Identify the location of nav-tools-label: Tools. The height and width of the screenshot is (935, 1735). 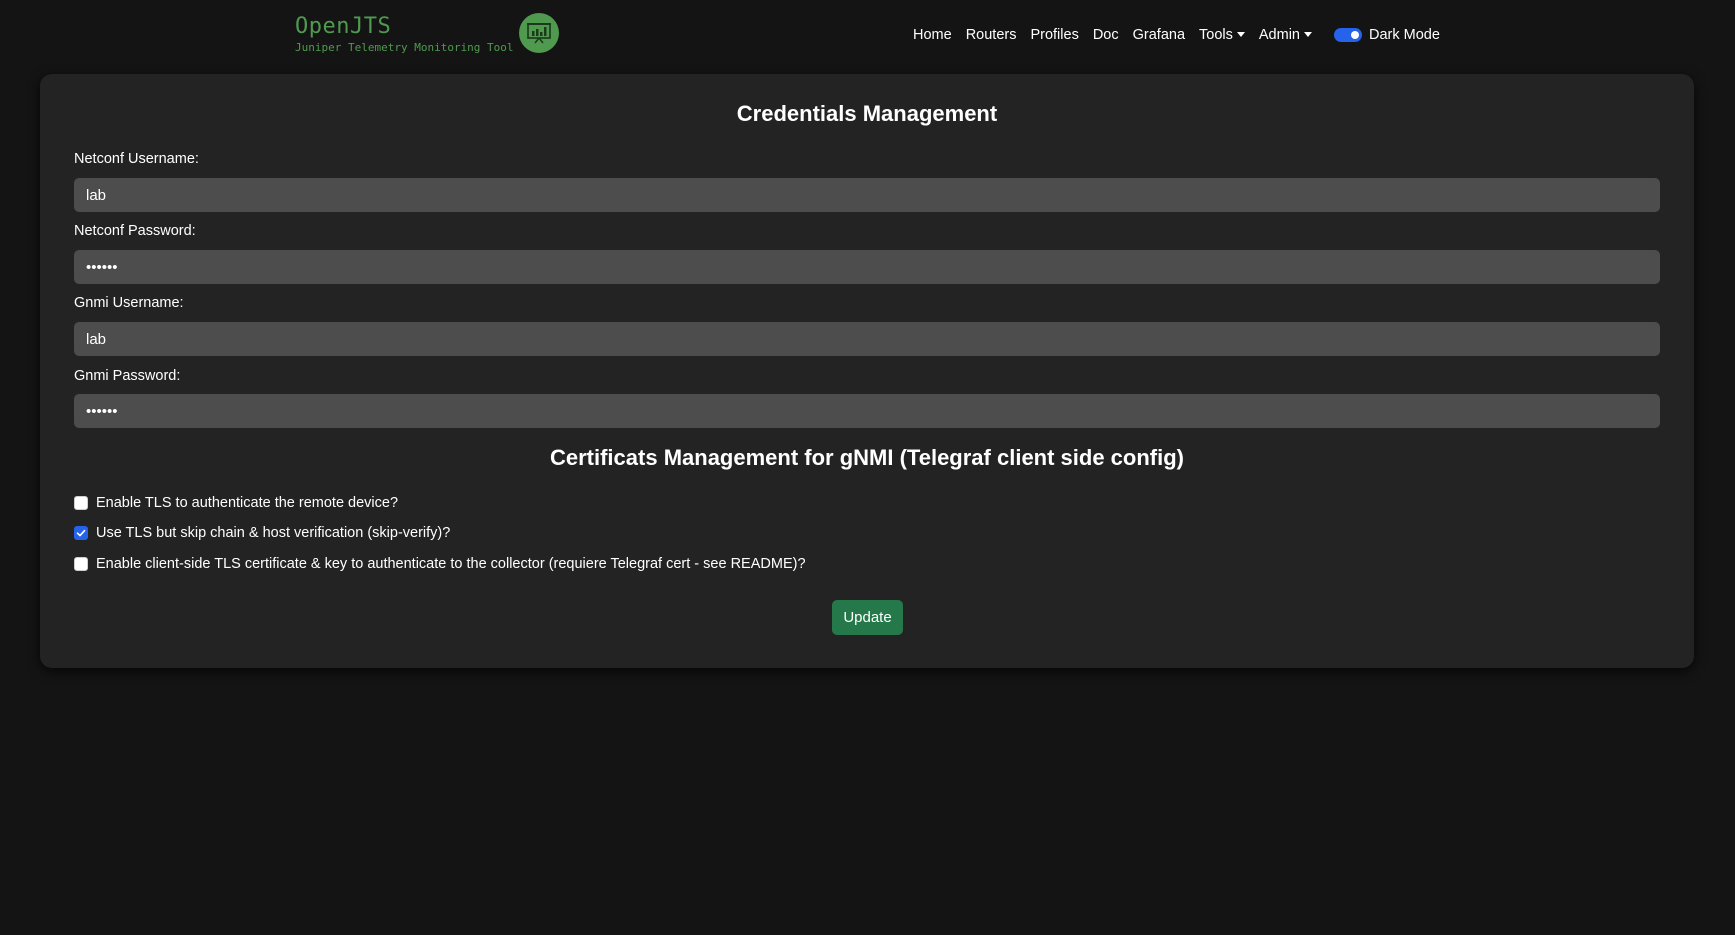
(1216, 35).